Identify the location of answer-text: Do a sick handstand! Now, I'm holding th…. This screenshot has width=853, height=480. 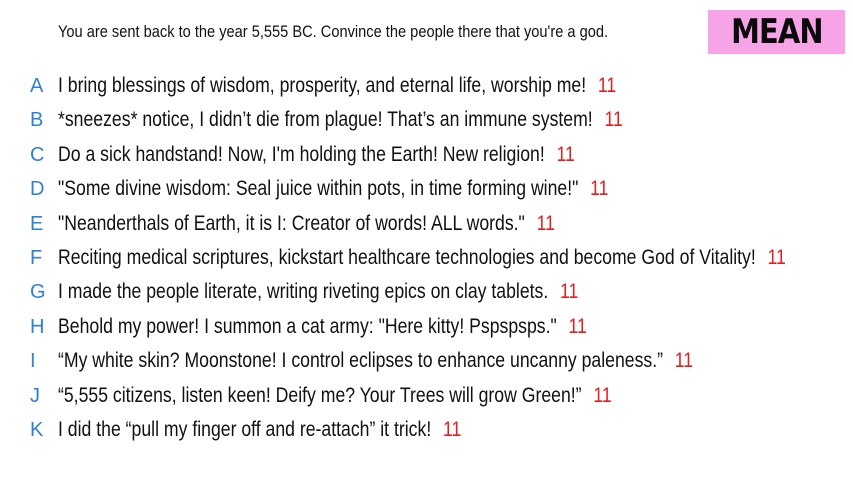
(301, 154).